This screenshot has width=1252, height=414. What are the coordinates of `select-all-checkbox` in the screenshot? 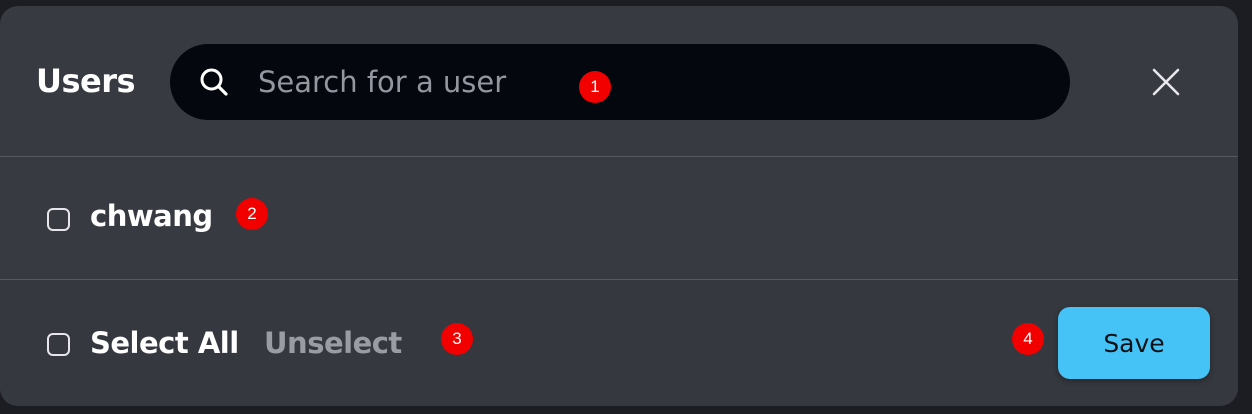 It's located at (58, 344).